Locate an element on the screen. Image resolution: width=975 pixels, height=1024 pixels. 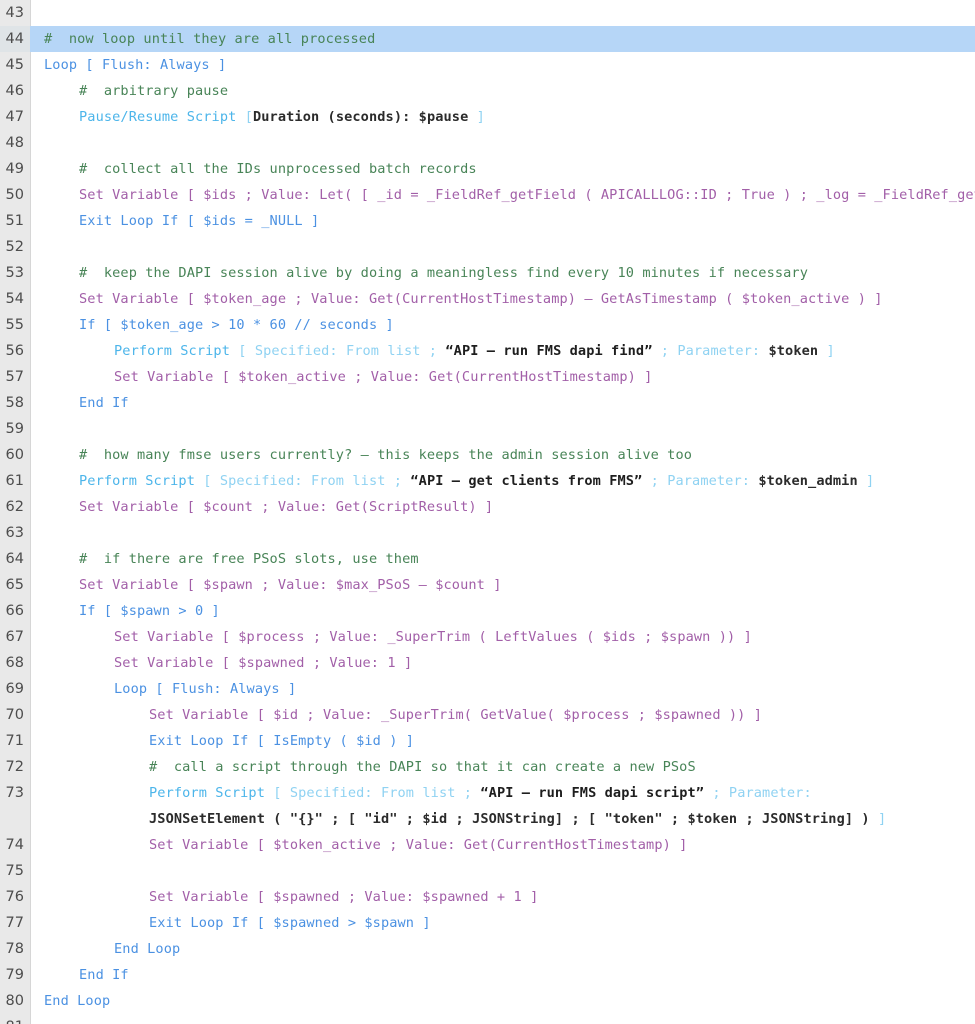
code-line-content: # arbitrary pause is located at coordinates (502, 91).